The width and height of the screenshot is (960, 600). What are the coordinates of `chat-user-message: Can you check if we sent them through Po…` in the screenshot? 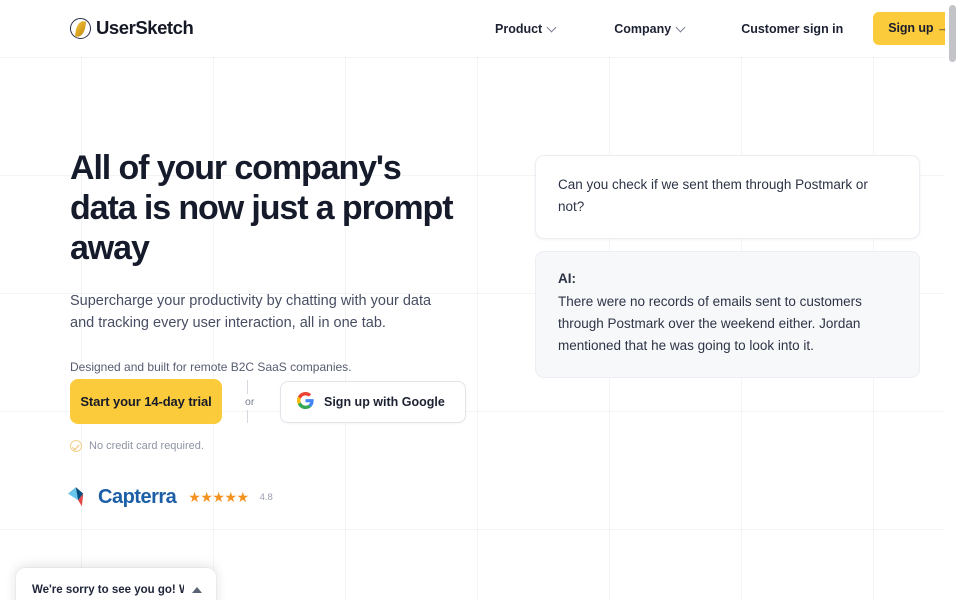 It's located at (713, 195).